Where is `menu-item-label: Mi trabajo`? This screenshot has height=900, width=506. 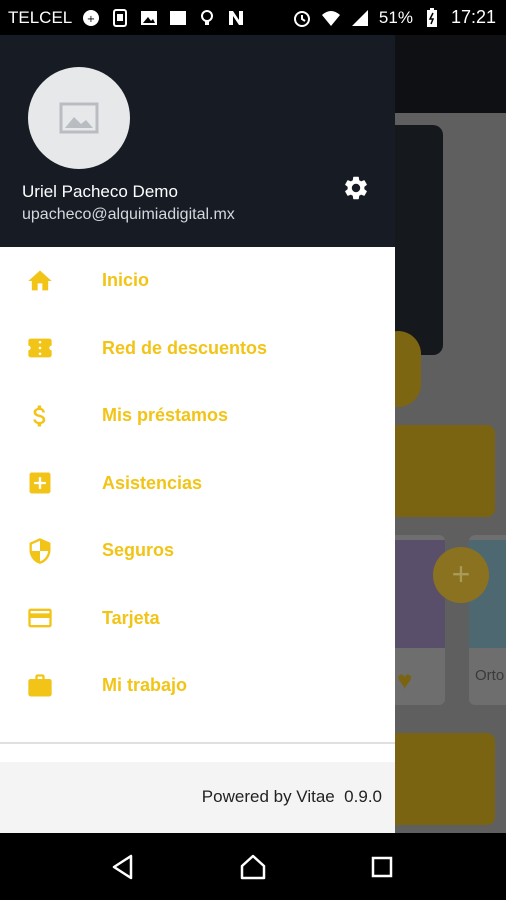
menu-item-label: Mi trabajo is located at coordinates (145, 685).